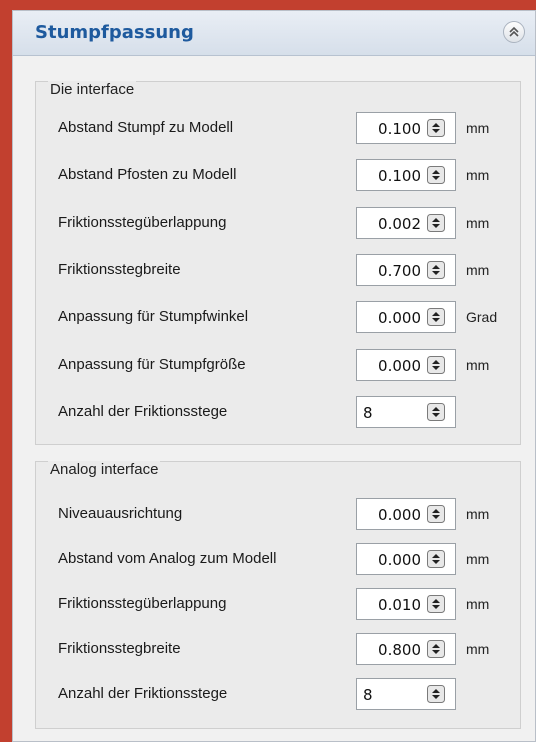  What do you see at coordinates (278, 559) in the screenshot?
I see `field-row: Abstand vom Analog zum Modell 0.000 mm` at bounding box center [278, 559].